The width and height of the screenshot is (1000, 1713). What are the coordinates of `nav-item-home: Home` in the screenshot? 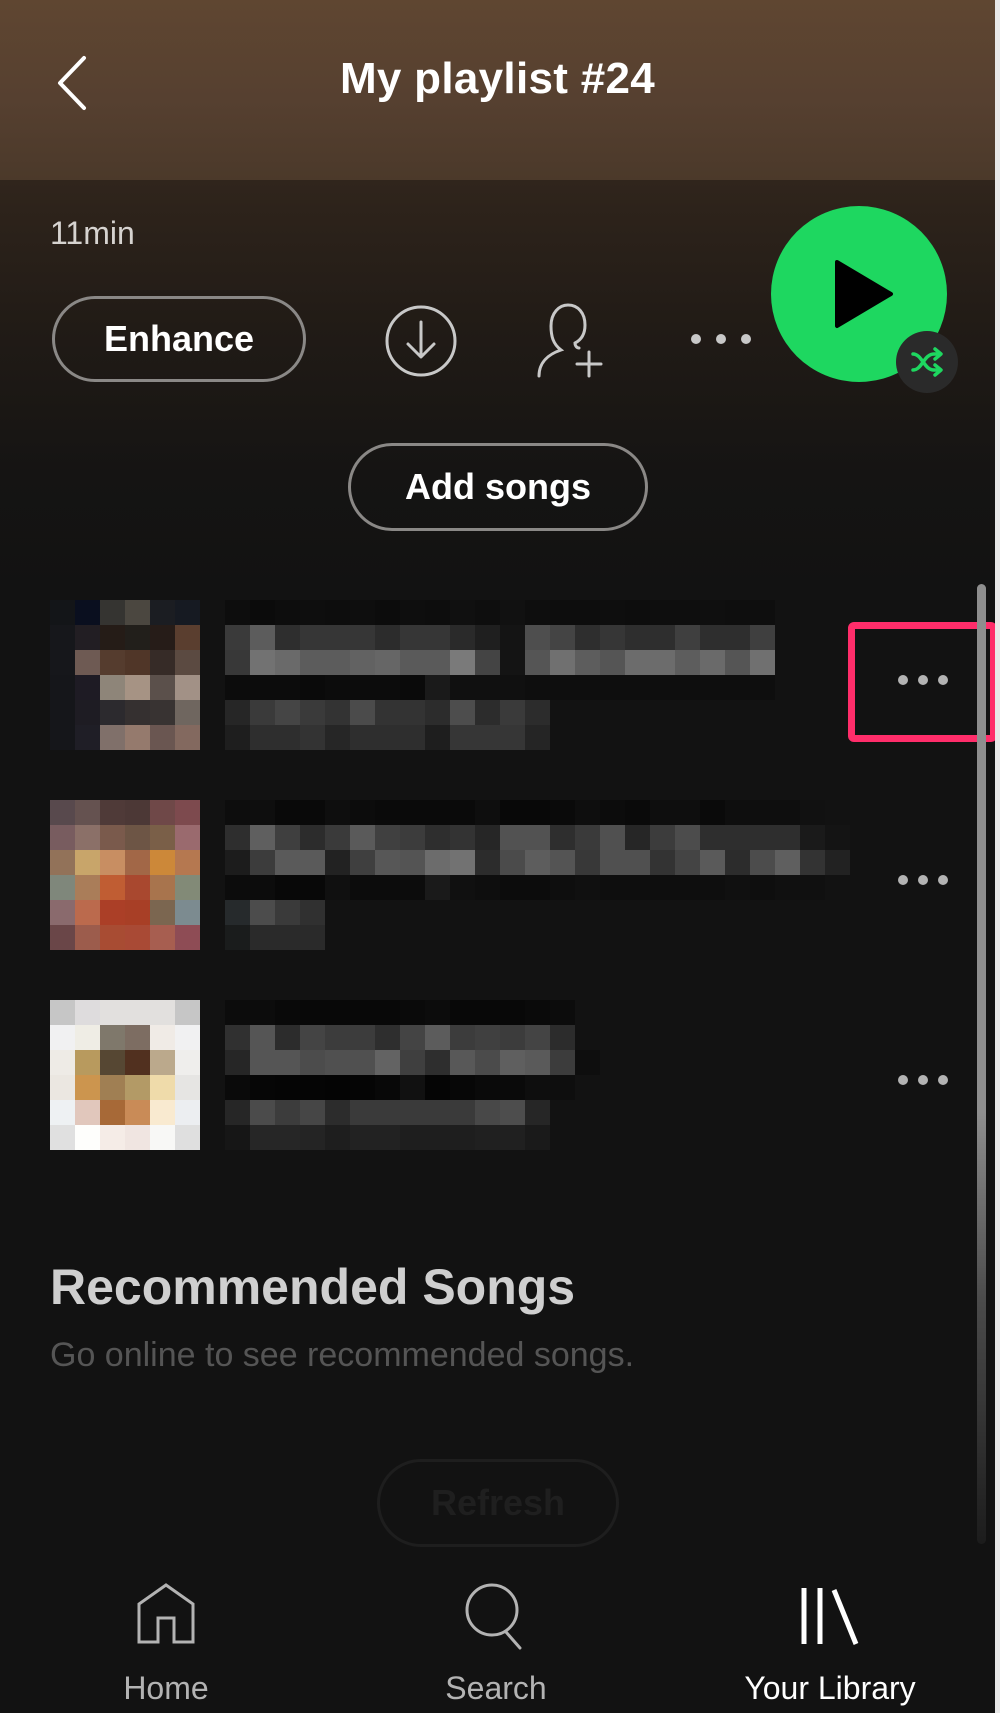 It's located at (166, 1636).